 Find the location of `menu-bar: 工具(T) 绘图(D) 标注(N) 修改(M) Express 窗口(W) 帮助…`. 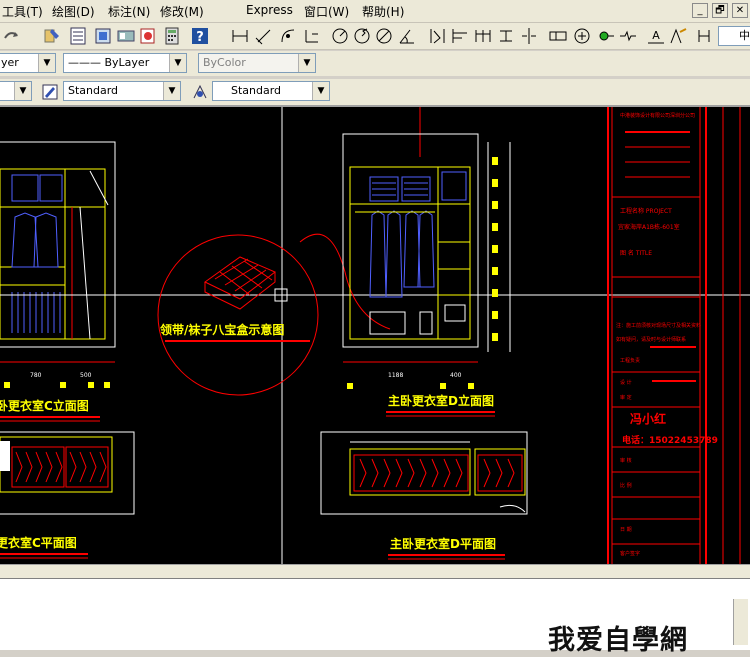

menu-bar: 工具(T) 绘图(D) 标注(N) 修改(M) Express 窗口(W) 帮助… is located at coordinates (375, 11).